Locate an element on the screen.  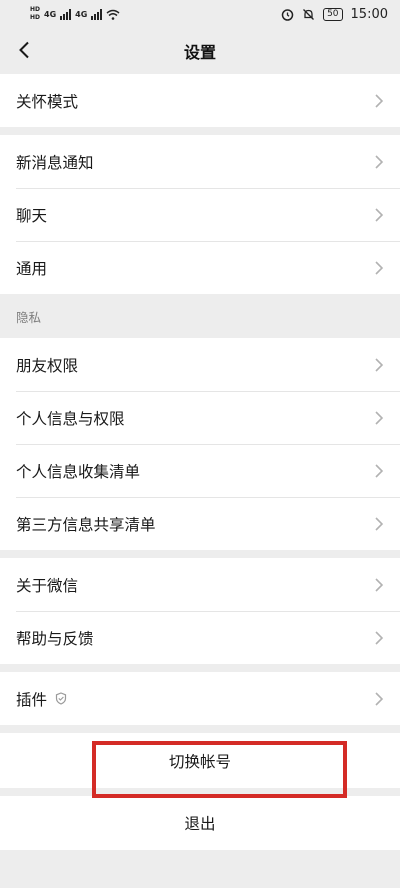
logout-label: 退出 is located at coordinates (200, 824).